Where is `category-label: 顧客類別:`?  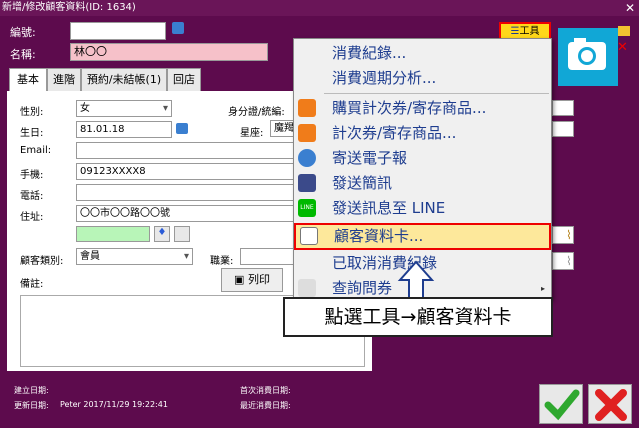 category-label: 顧客類別: is located at coordinates (42, 261).